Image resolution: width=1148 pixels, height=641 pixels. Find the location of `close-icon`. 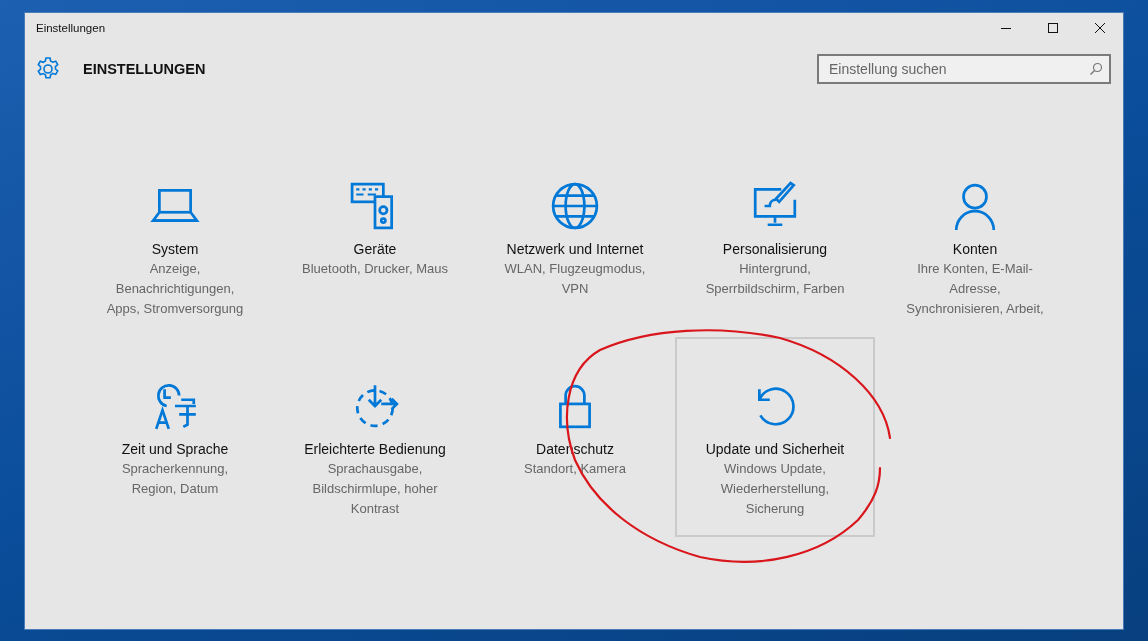

close-icon is located at coordinates (1099, 28).